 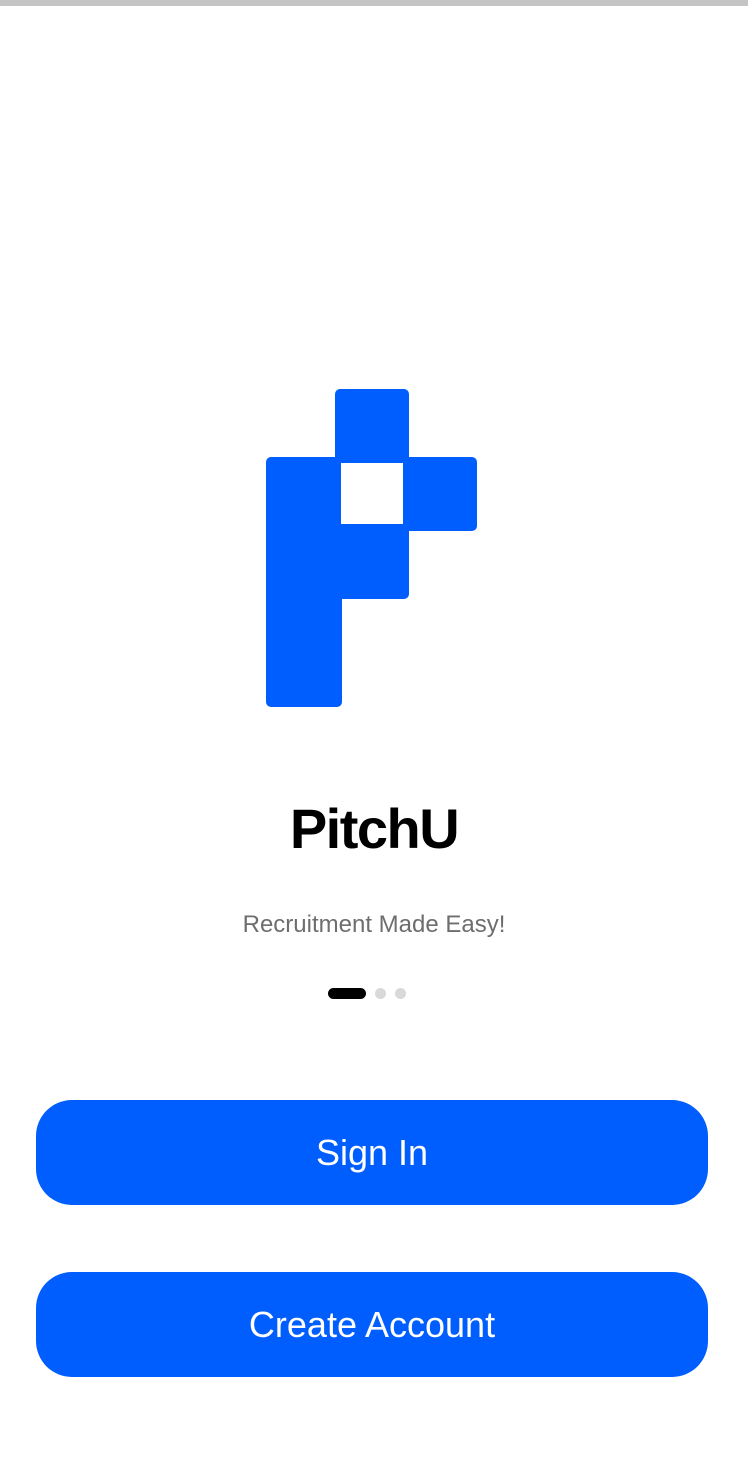 What do you see at coordinates (440, 494) in the screenshot?
I see `logo-block-right` at bounding box center [440, 494].